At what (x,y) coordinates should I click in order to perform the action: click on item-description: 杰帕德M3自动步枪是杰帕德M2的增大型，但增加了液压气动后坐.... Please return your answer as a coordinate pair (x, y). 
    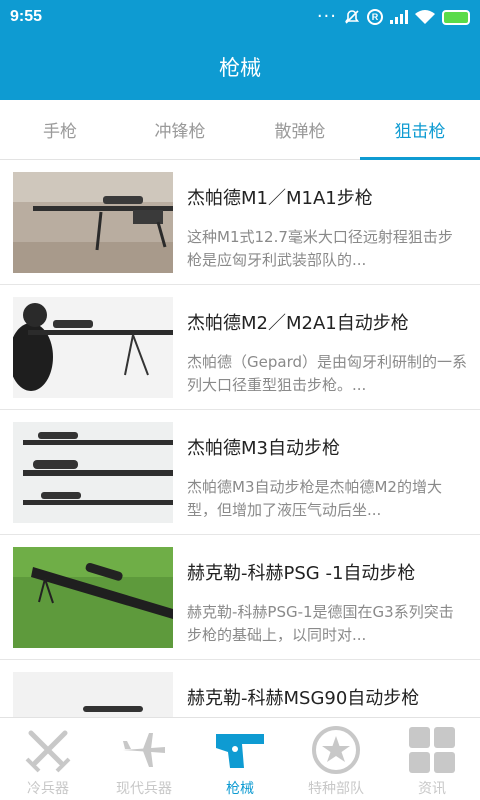
    Looking at the image, I should click on (314, 498).